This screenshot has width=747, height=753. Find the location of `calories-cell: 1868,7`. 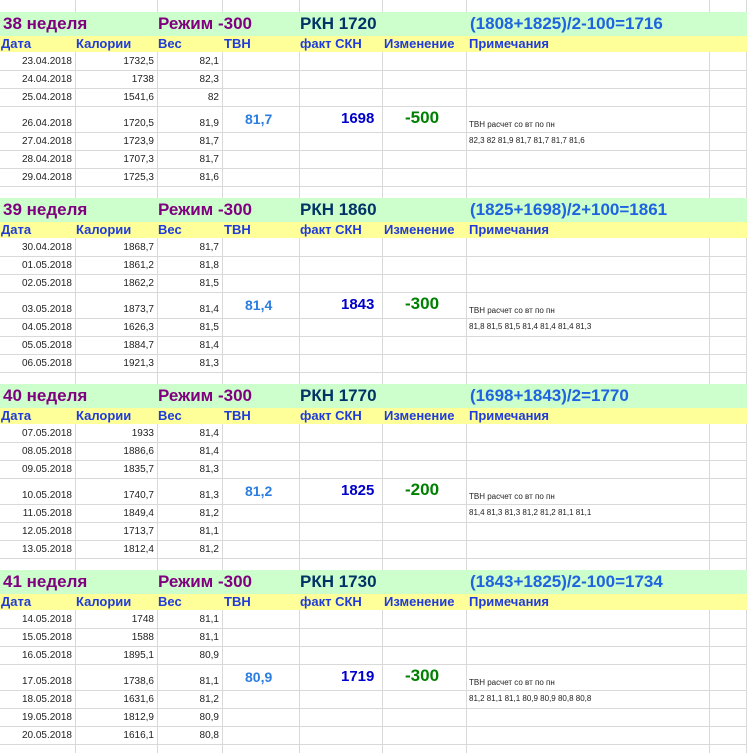

calories-cell: 1868,7 is located at coordinates (138, 247).